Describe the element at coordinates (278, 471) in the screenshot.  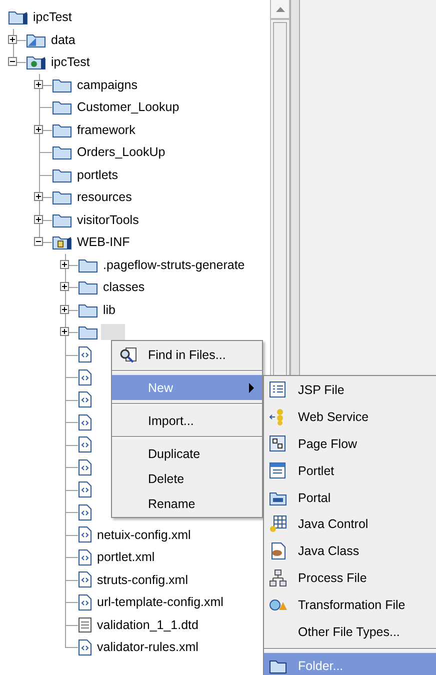
I see `window-icon` at that location.